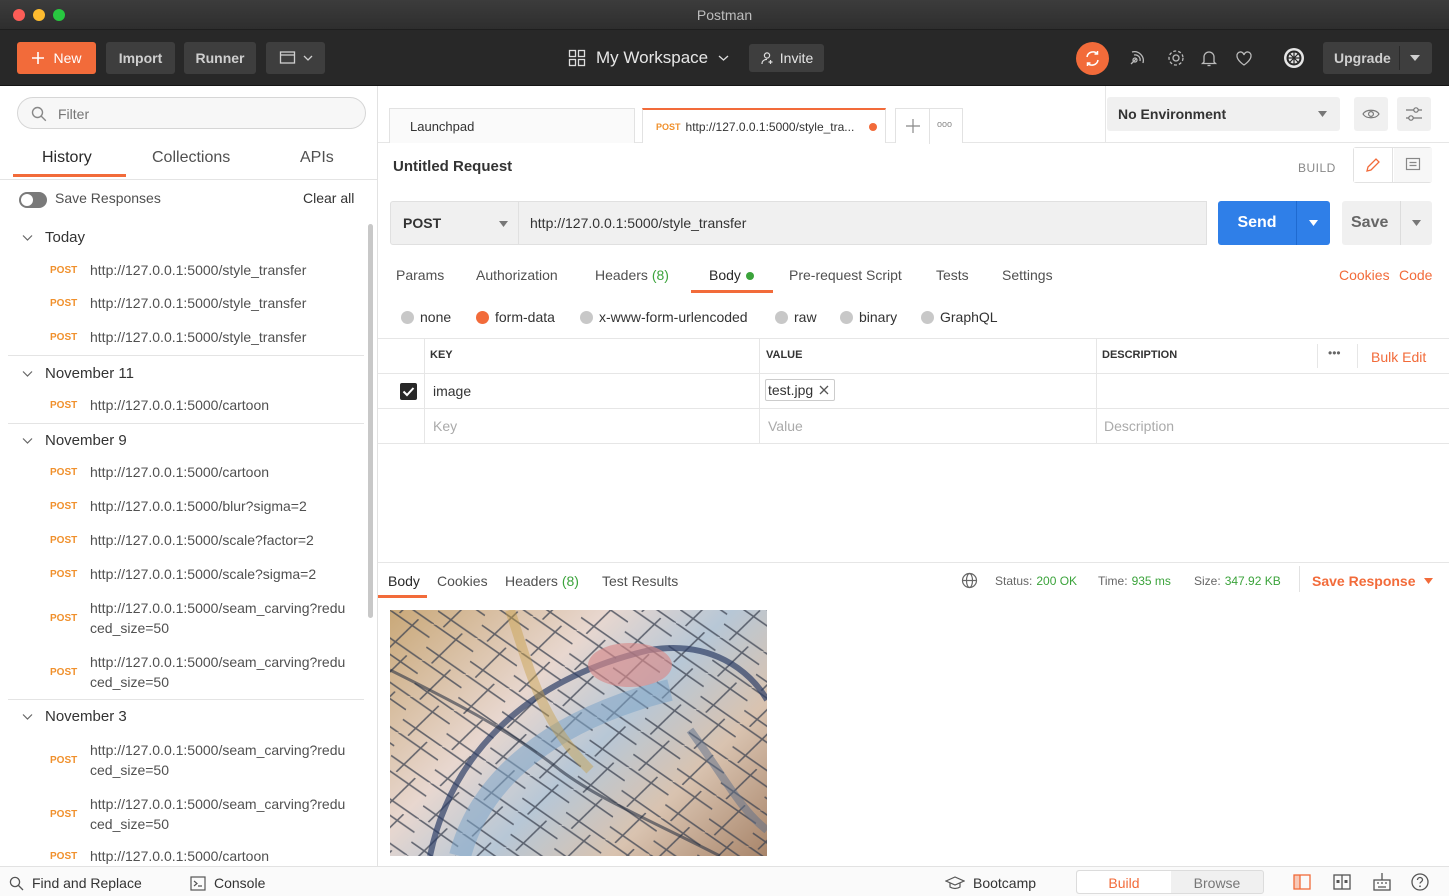 This screenshot has height=896, width=1449. Describe the element at coordinates (67, 158) in the screenshot. I see `tab-history: History` at that location.